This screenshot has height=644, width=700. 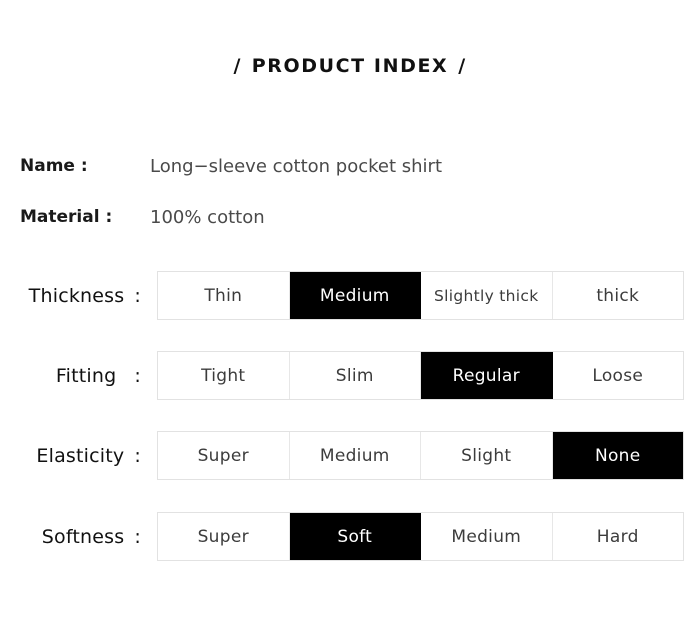 What do you see at coordinates (224, 455) in the screenshot?
I see `option-elasticity-super: Super` at bounding box center [224, 455].